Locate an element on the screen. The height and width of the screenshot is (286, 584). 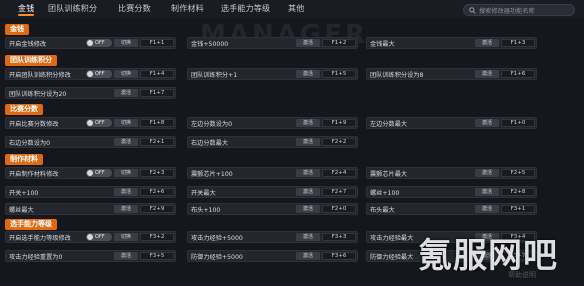
hotkey-field: F3+1 is located at coordinates (518, 209).